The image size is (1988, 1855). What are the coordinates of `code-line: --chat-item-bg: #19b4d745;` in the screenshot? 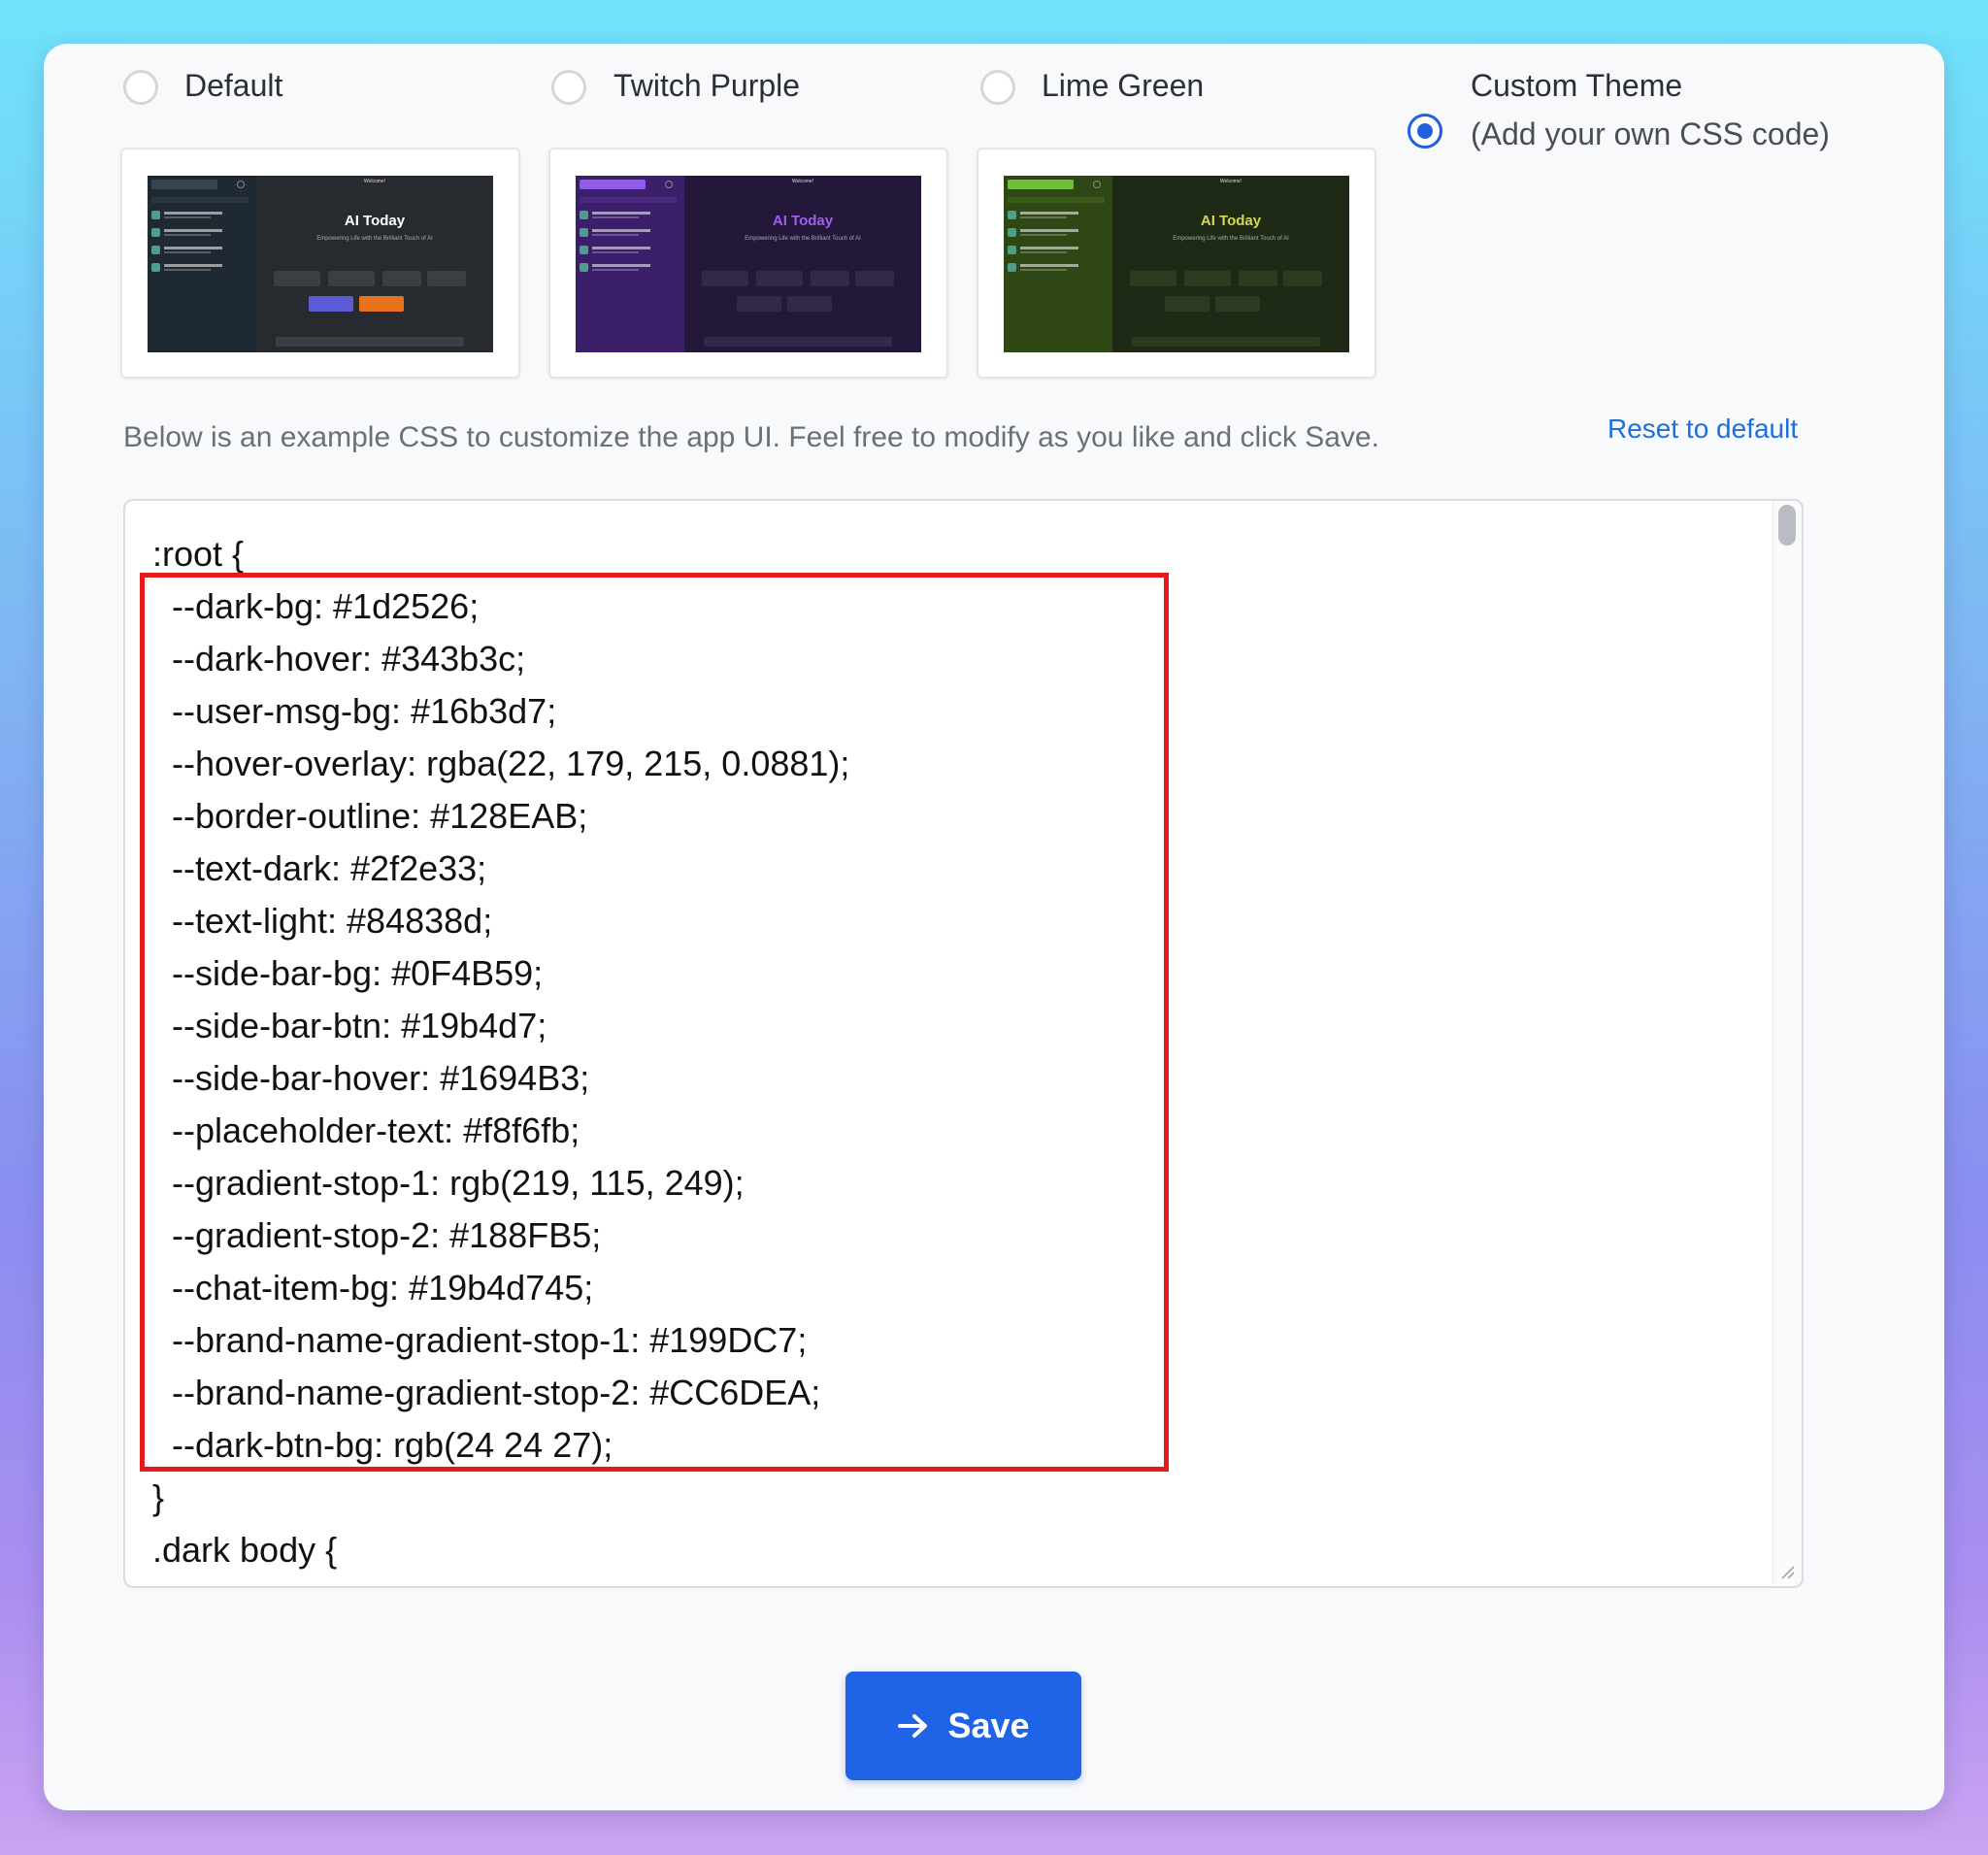 It's located at (958, 1288).